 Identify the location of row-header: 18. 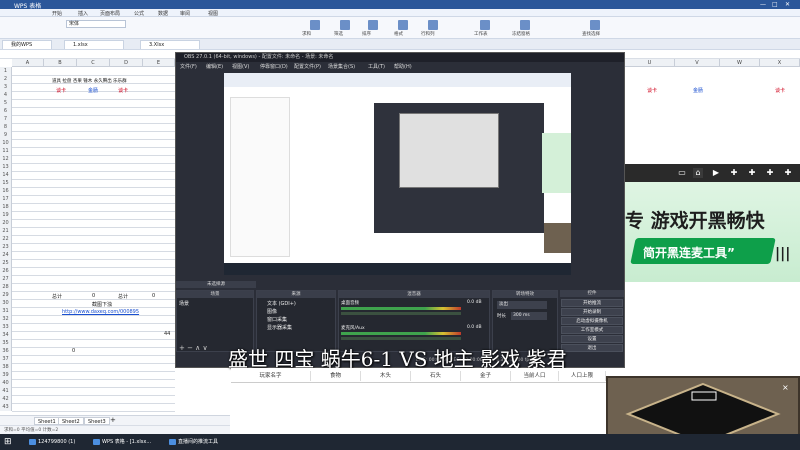
(6, 207).